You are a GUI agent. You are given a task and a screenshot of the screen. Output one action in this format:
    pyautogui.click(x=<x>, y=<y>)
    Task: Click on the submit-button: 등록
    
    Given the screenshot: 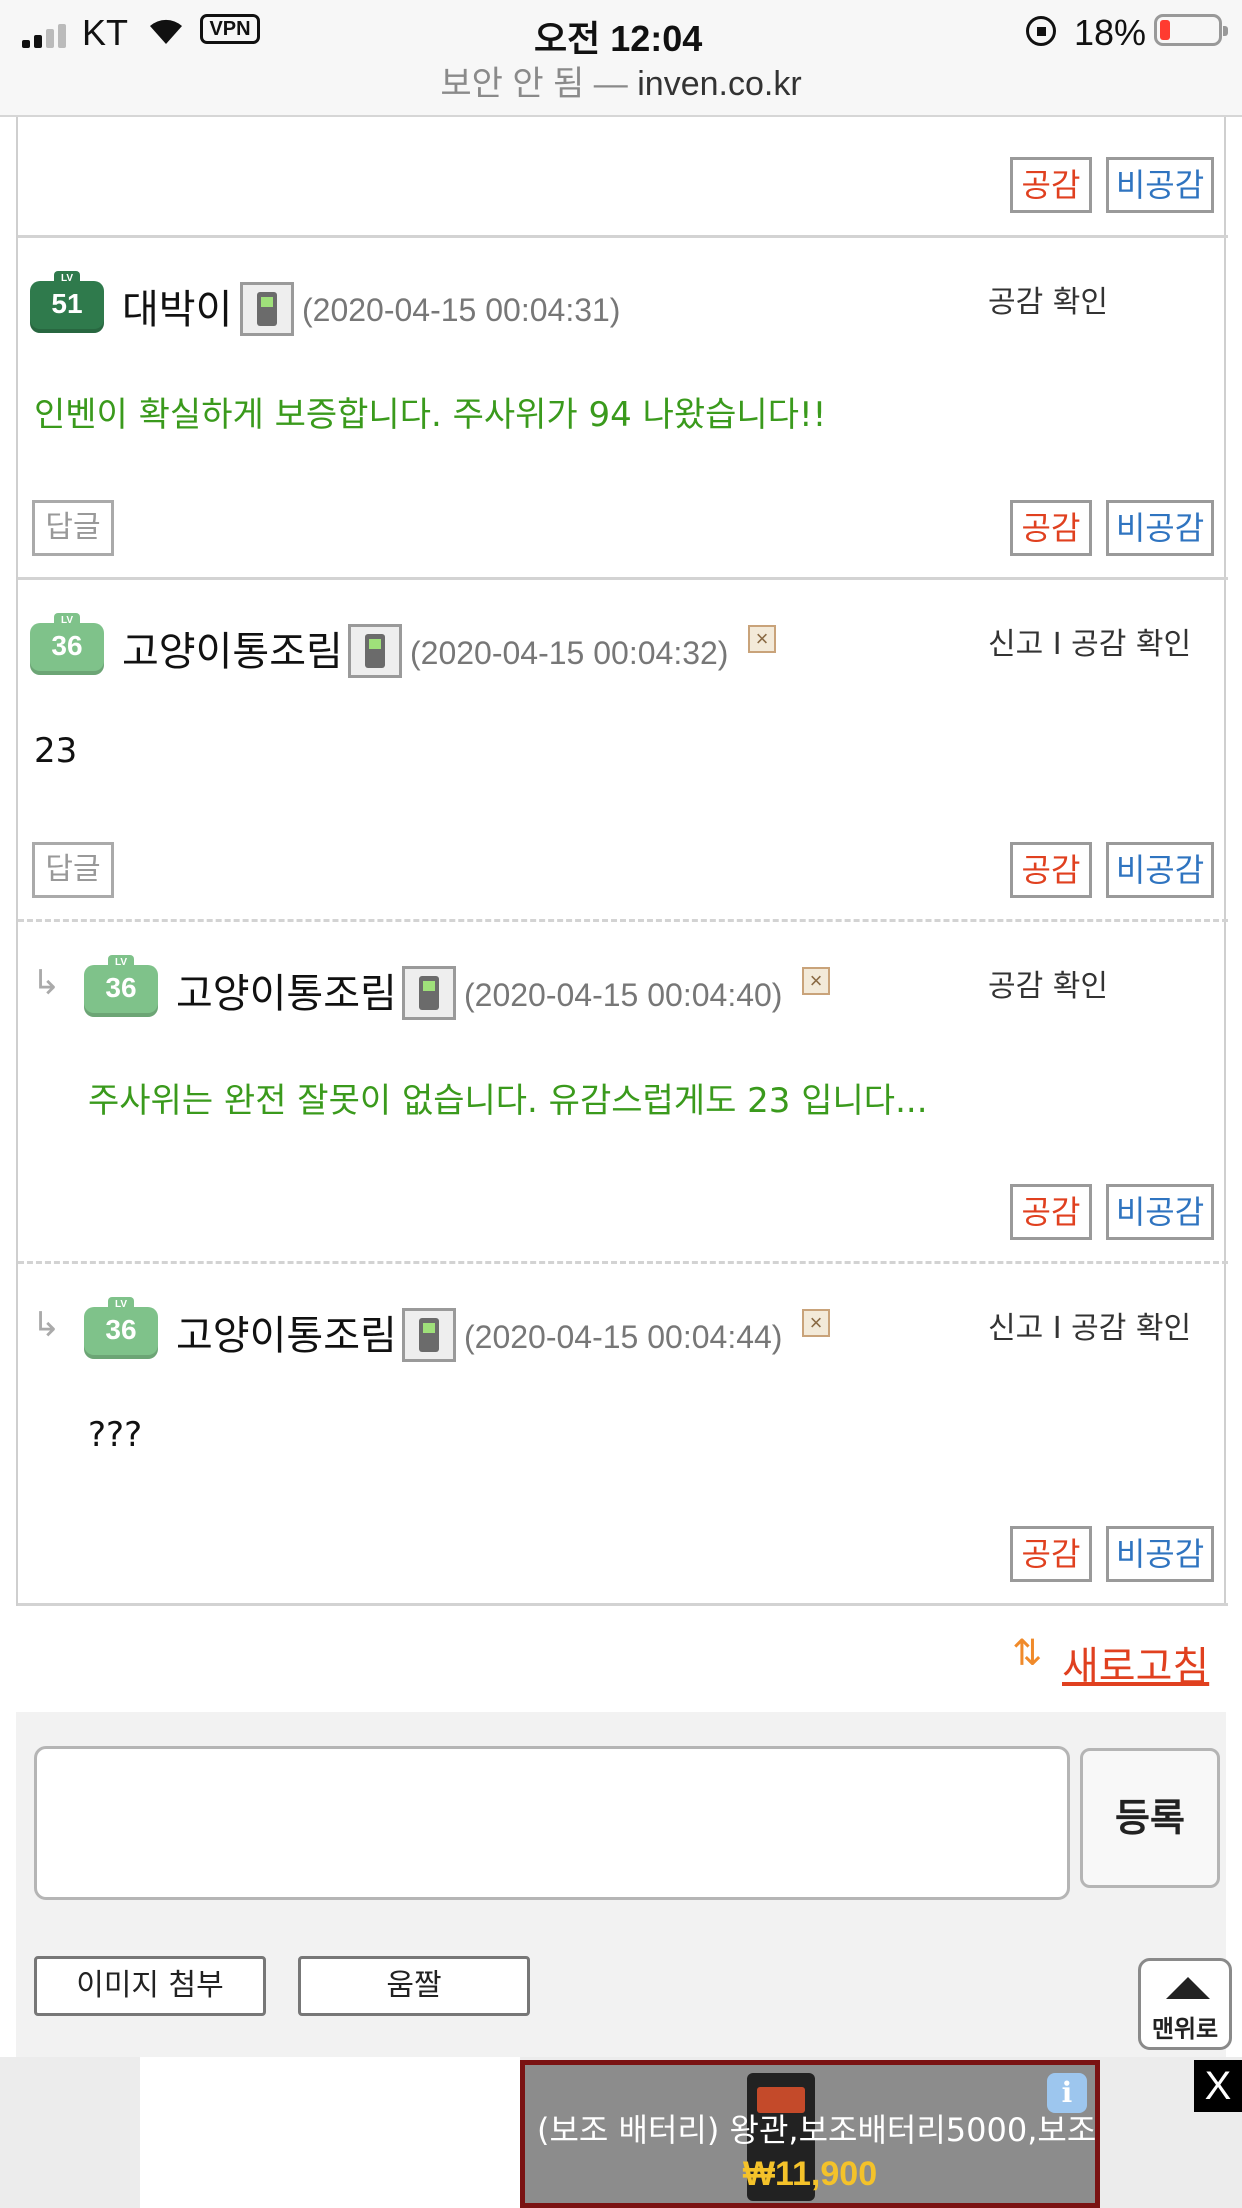 What is the action you would take?
    pyautogui.click(x=1150, y=1818)
    